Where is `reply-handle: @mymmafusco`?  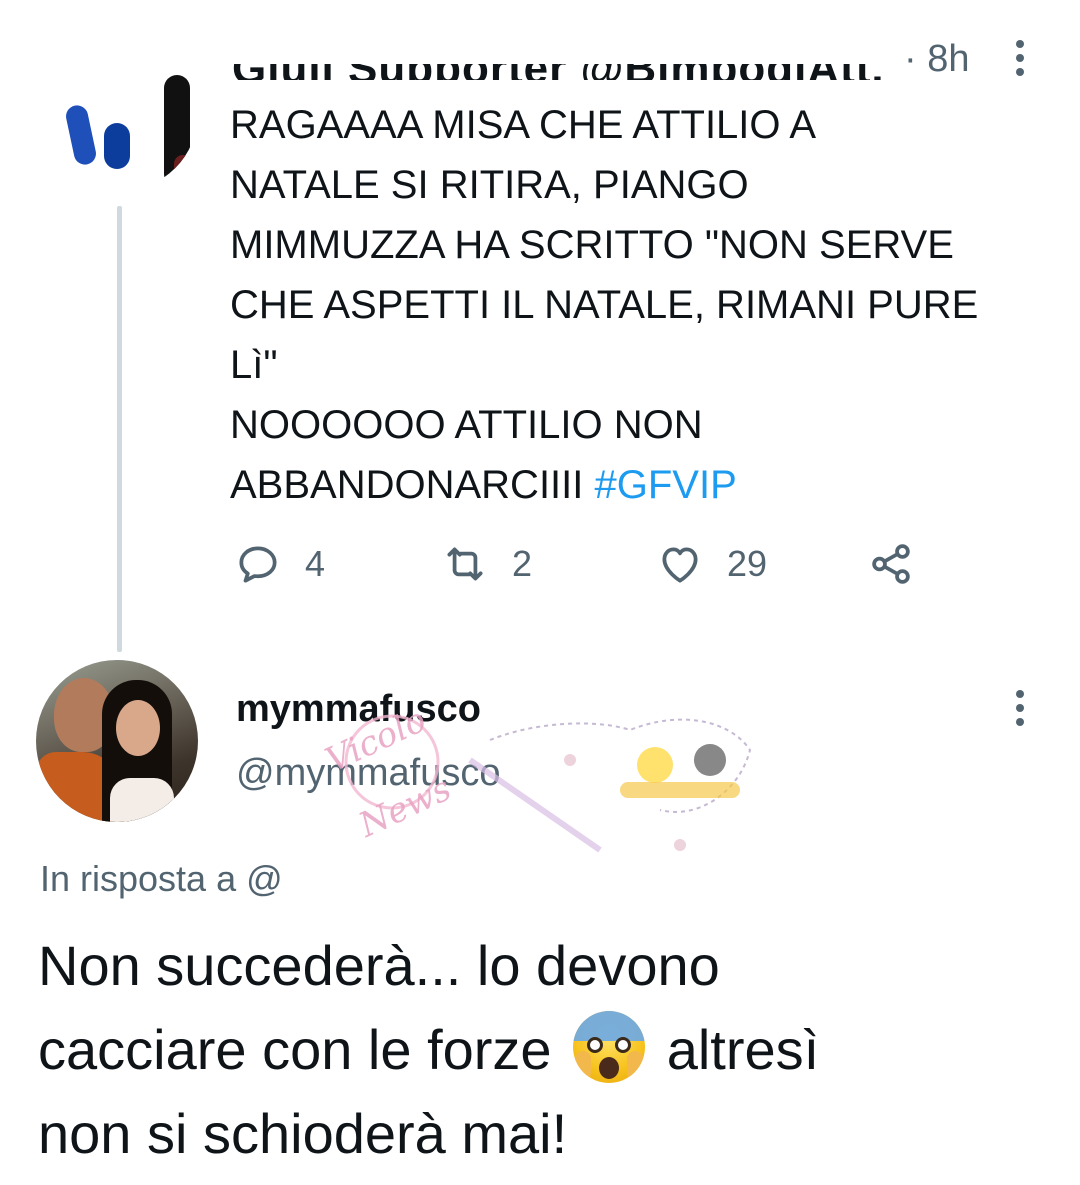
reply-handle: @mymmafusco is located at coordinates (368, 773).